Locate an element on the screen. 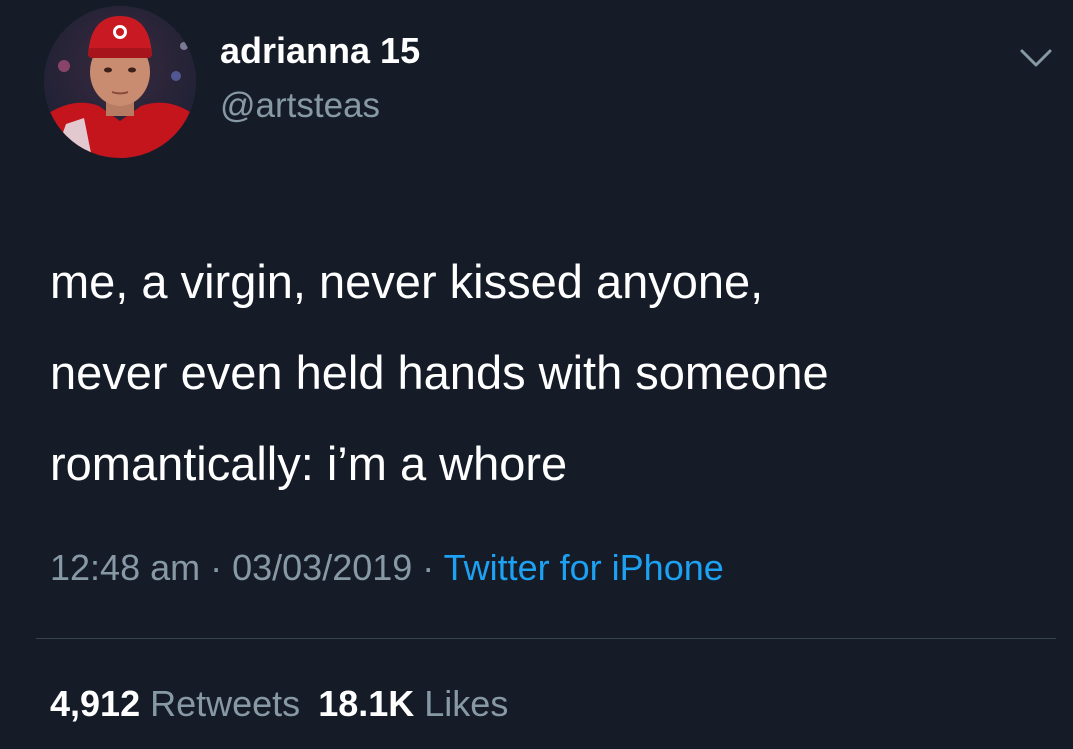  tweet-source-link: Twitter for iPhone is located at coordinates (584, 567).